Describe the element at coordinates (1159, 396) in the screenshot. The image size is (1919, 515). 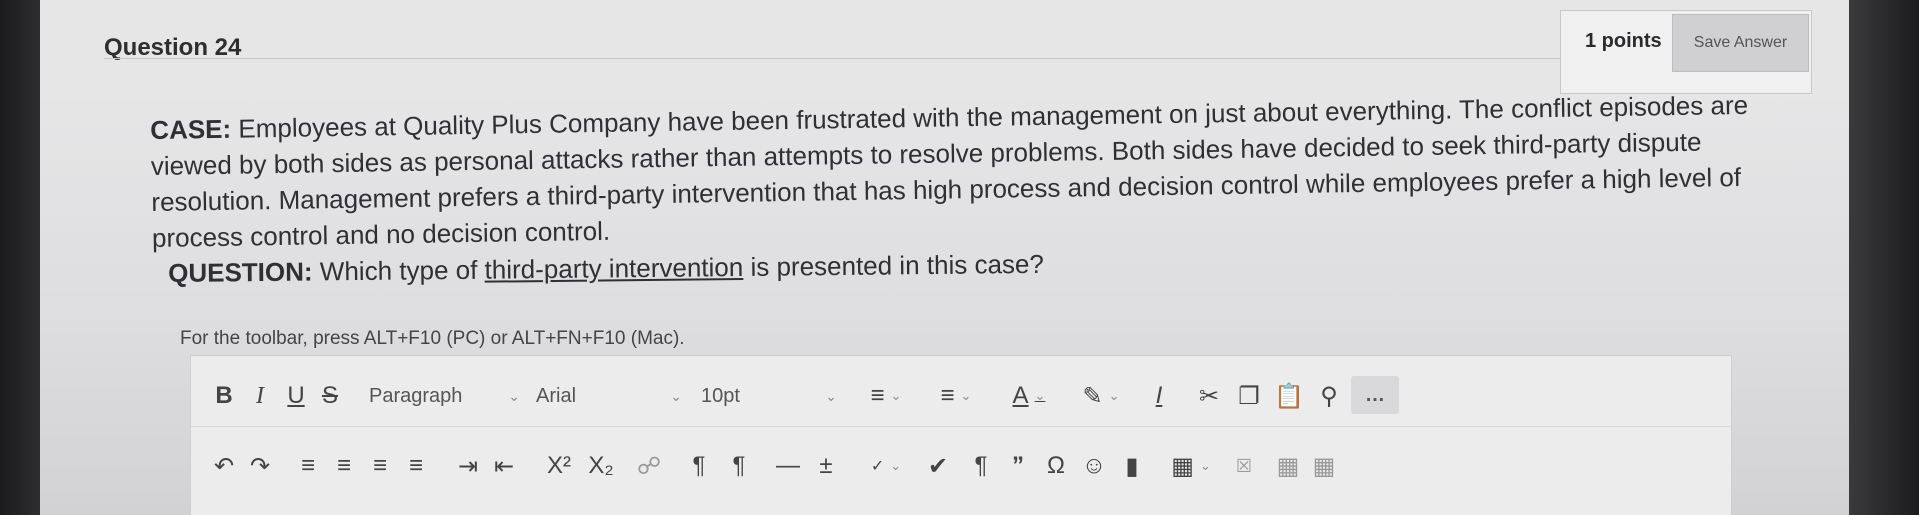
I see `clear-format-icon: I` at that location.